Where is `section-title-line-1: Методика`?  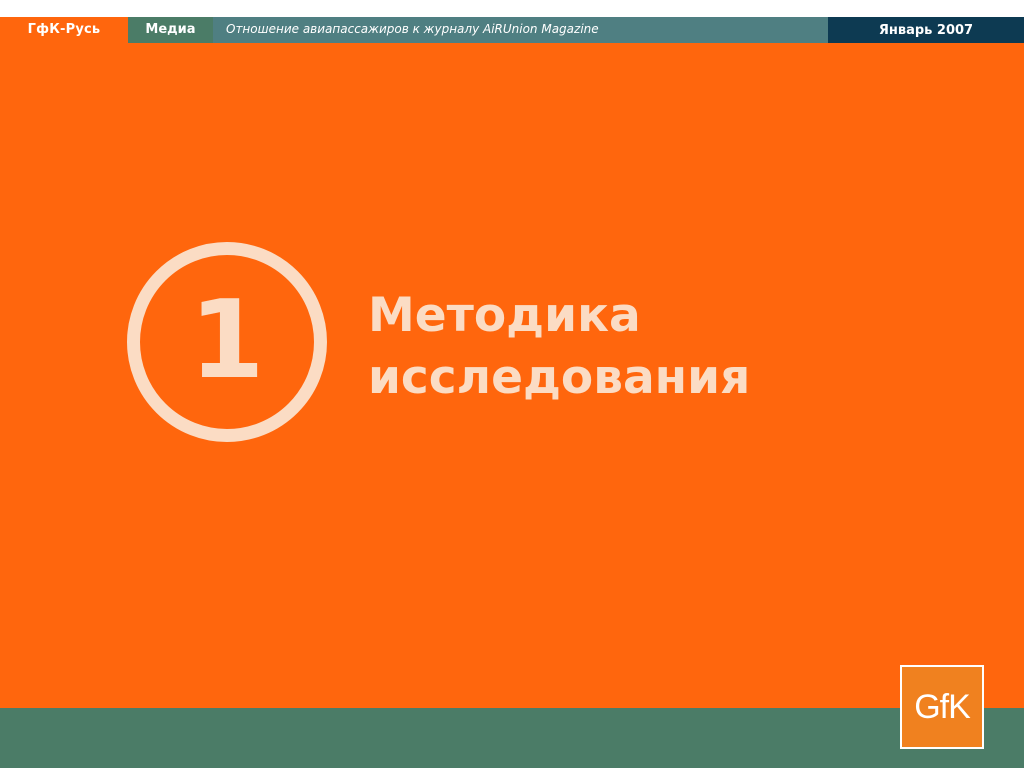
section-title-line-1: Методика is located at coordinates (504, 315).